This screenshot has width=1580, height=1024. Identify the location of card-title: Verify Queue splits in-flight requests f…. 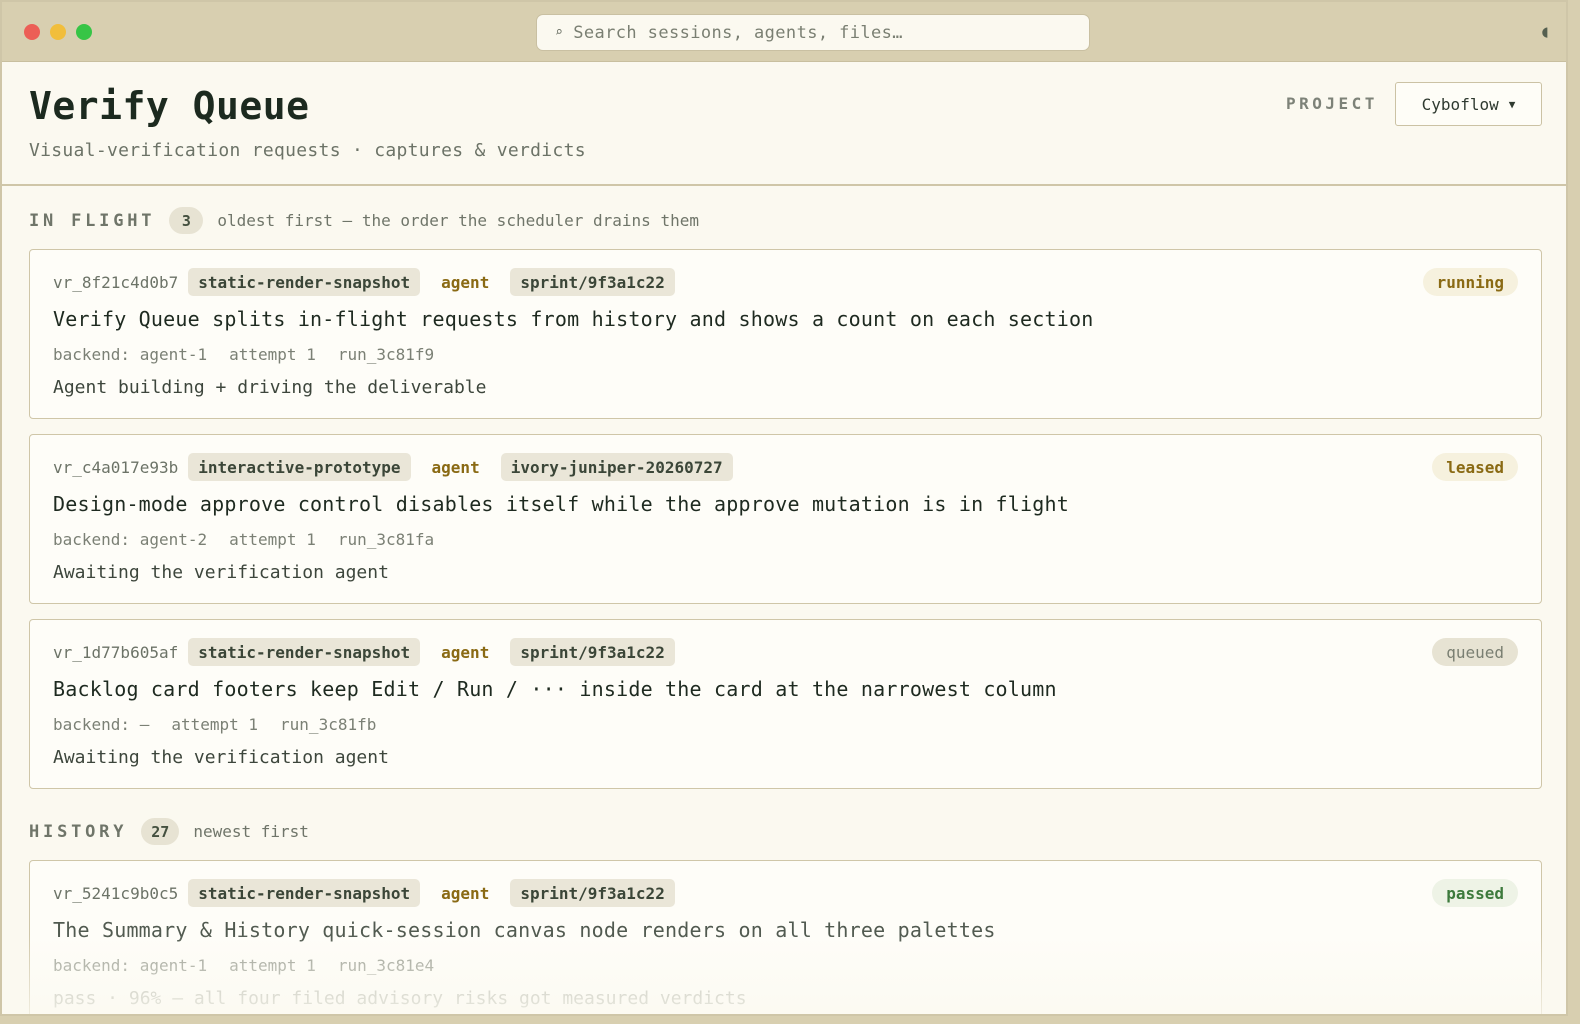
(573, 319).